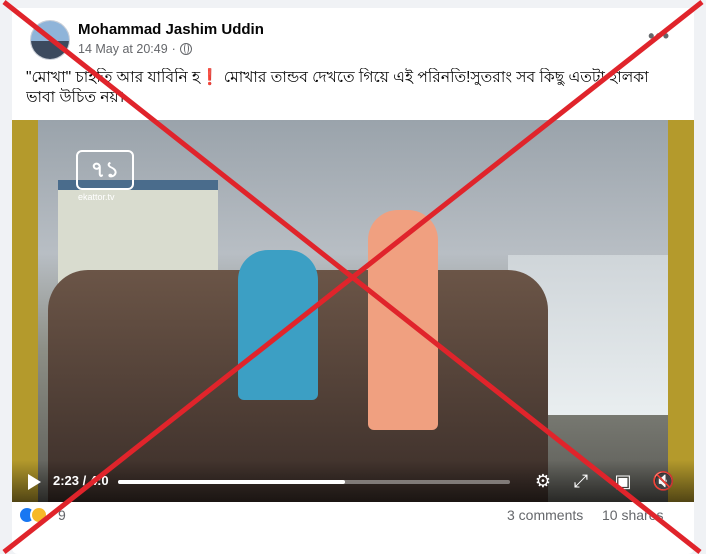 The height and width of the screenshot is (554, 706). What do you see at coordinates (632, 515) in the screenshot?
I see `shares-count: 10 shares` at bounding box center [632, 515].